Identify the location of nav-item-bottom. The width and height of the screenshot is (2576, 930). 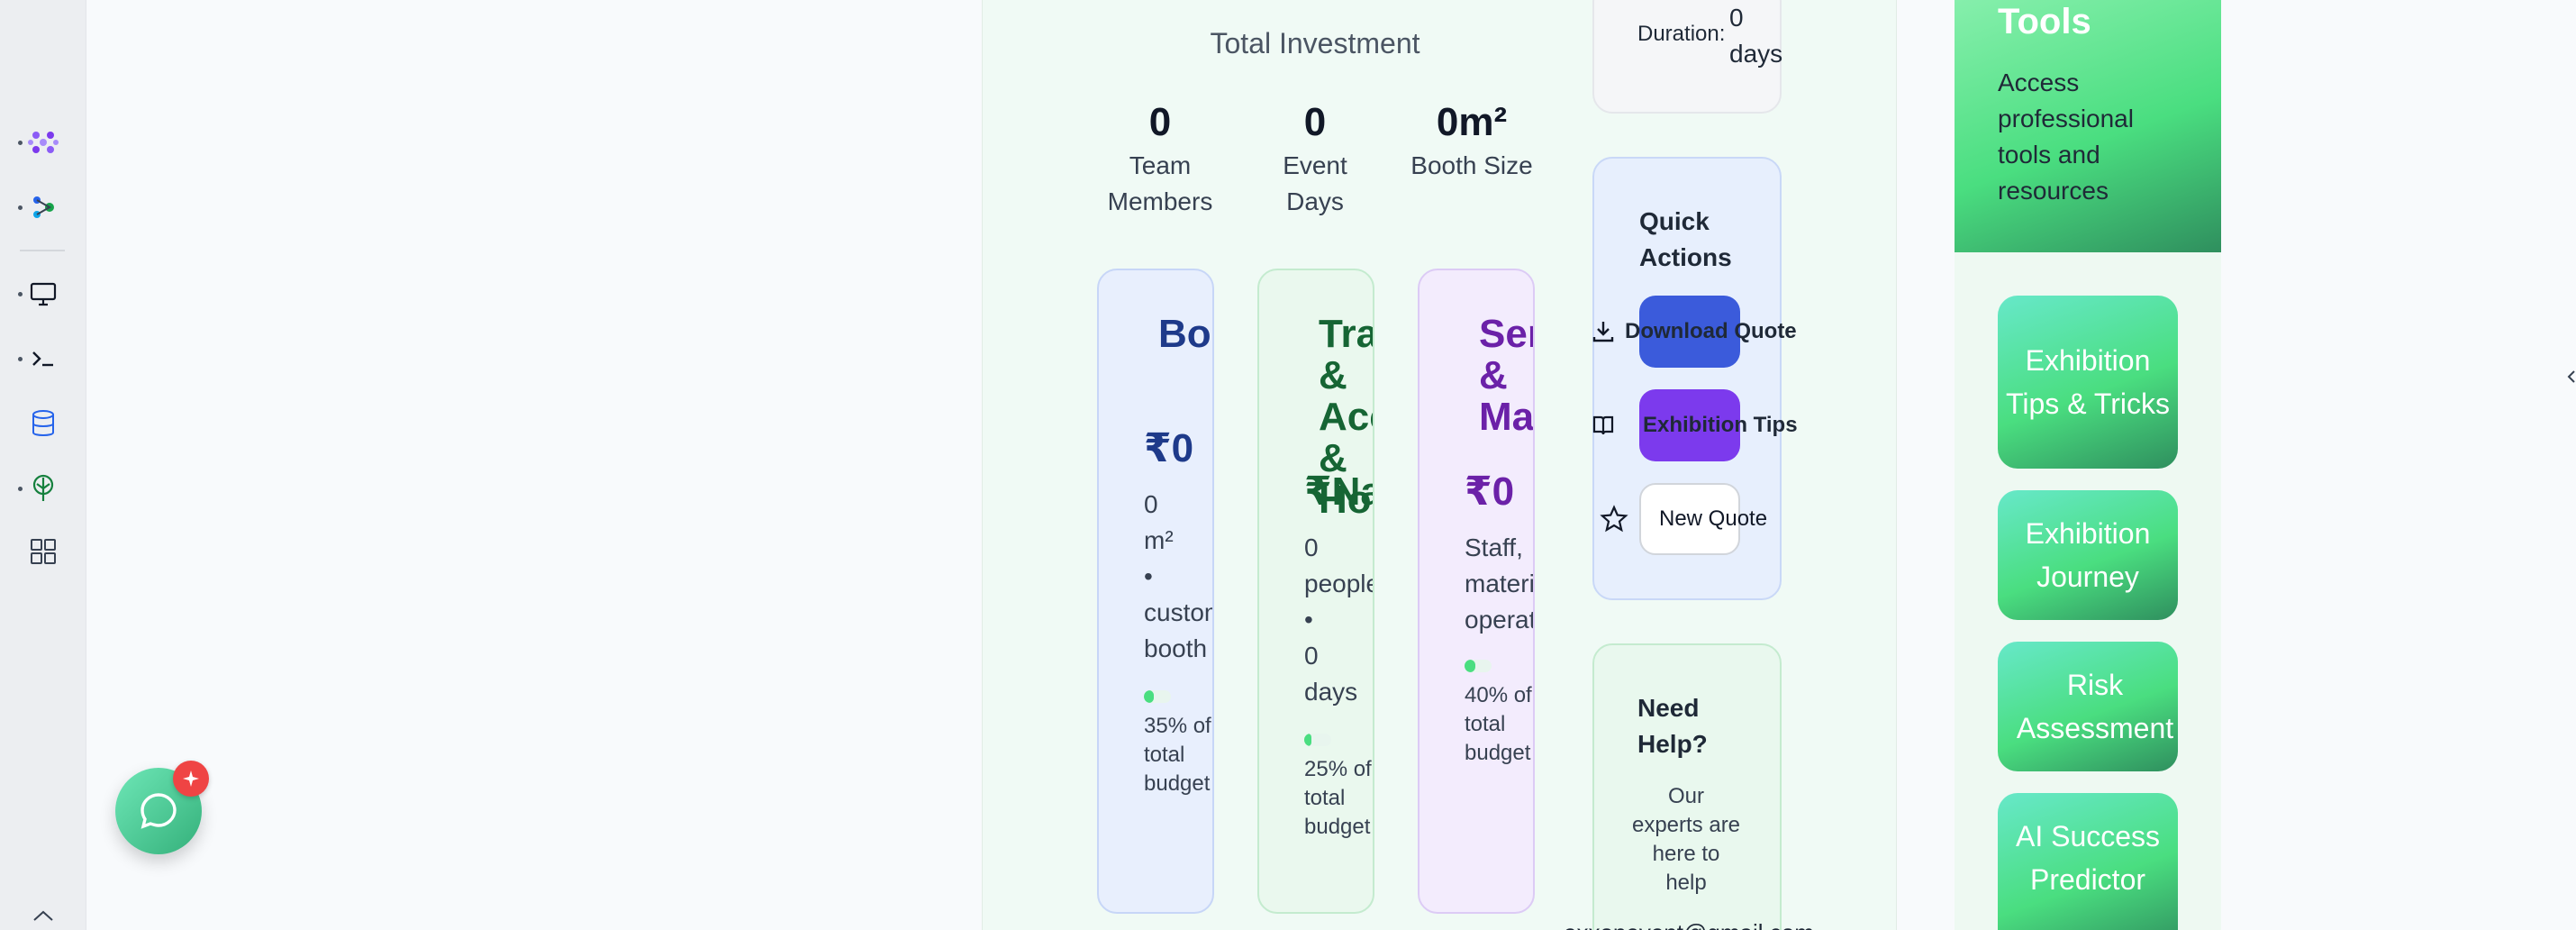
(43, 920).